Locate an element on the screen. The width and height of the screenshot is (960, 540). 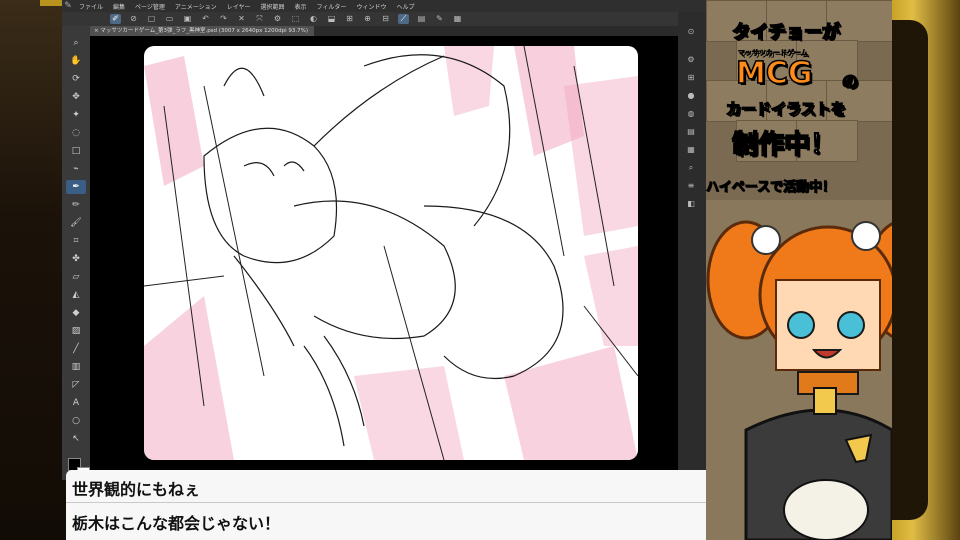
edit-icon: ✎ is located at coordinates (439, 19).